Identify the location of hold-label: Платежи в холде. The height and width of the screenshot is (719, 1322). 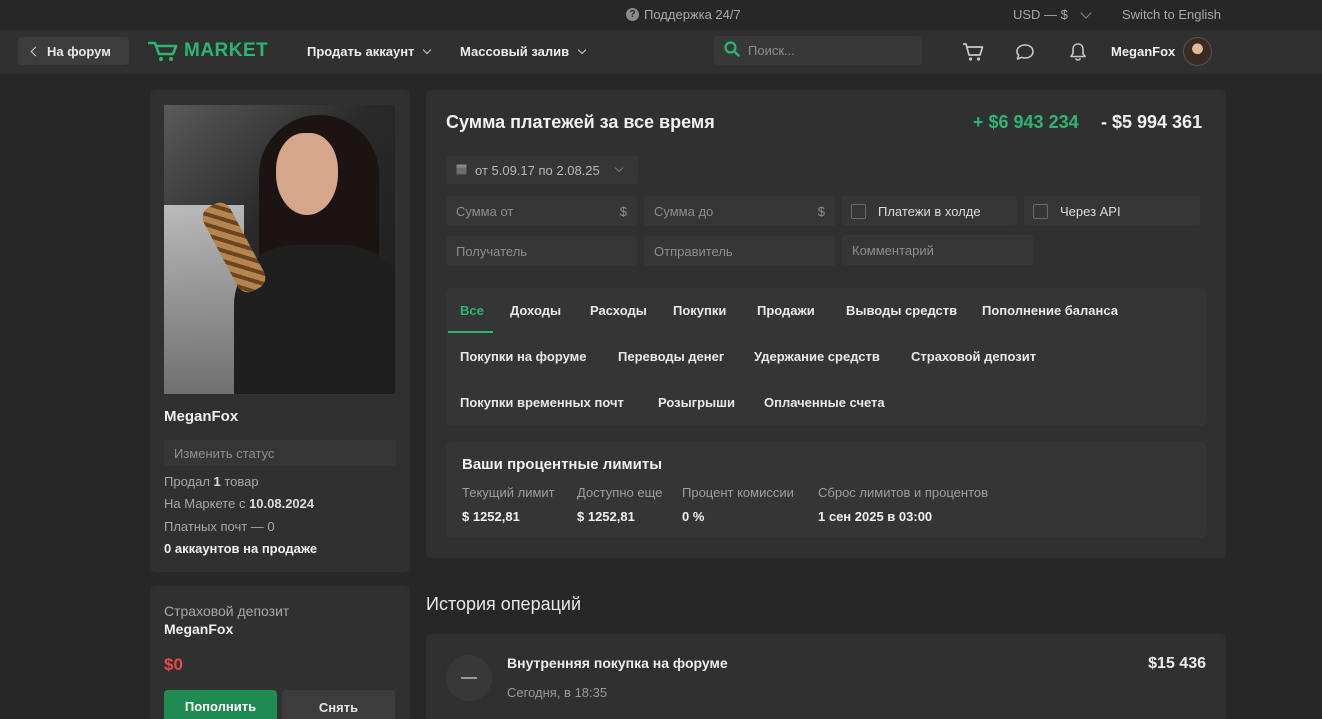
(929, 211).